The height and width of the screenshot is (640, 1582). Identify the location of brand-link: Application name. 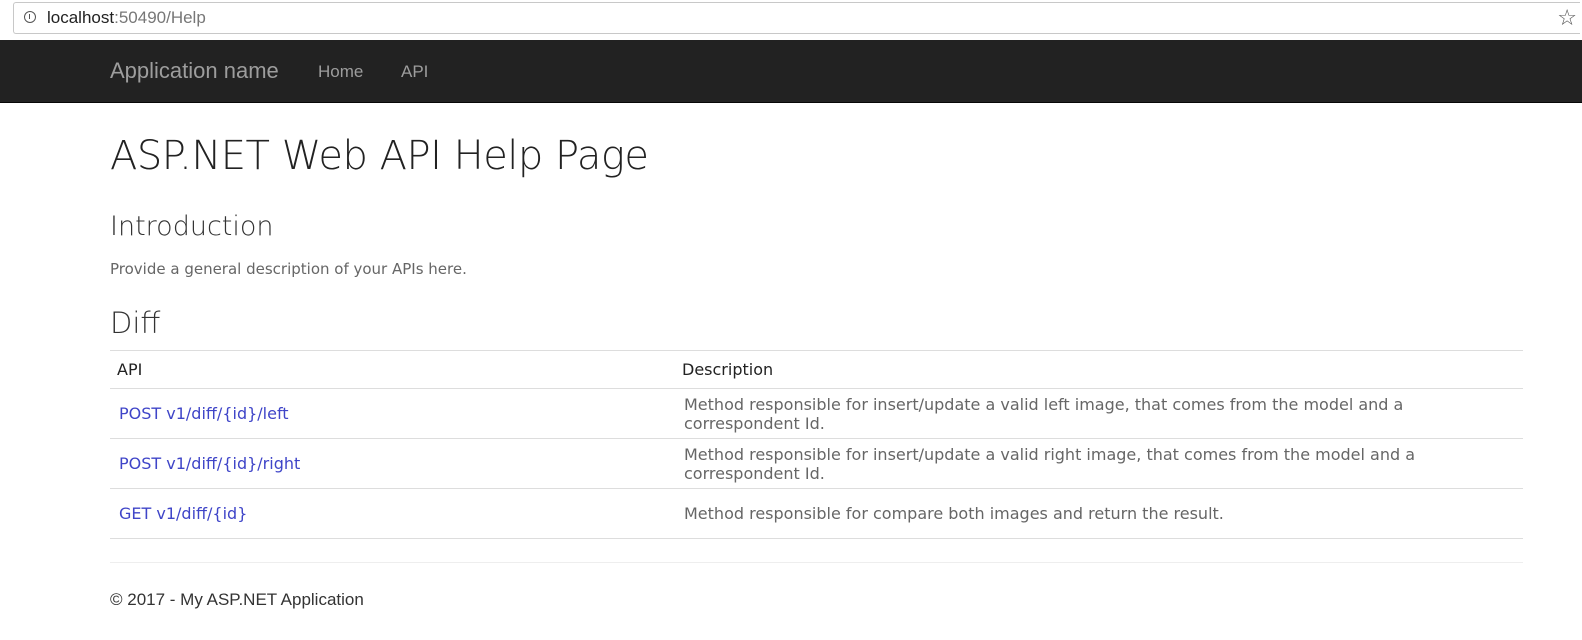
(194, 71).